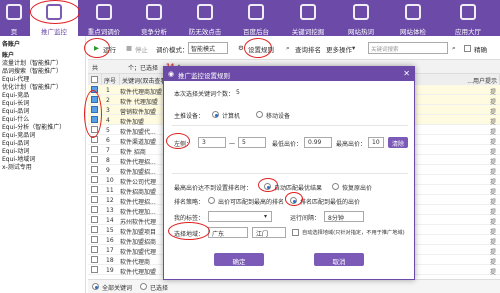  I want to click on row-number: 8, so click(108, 160).